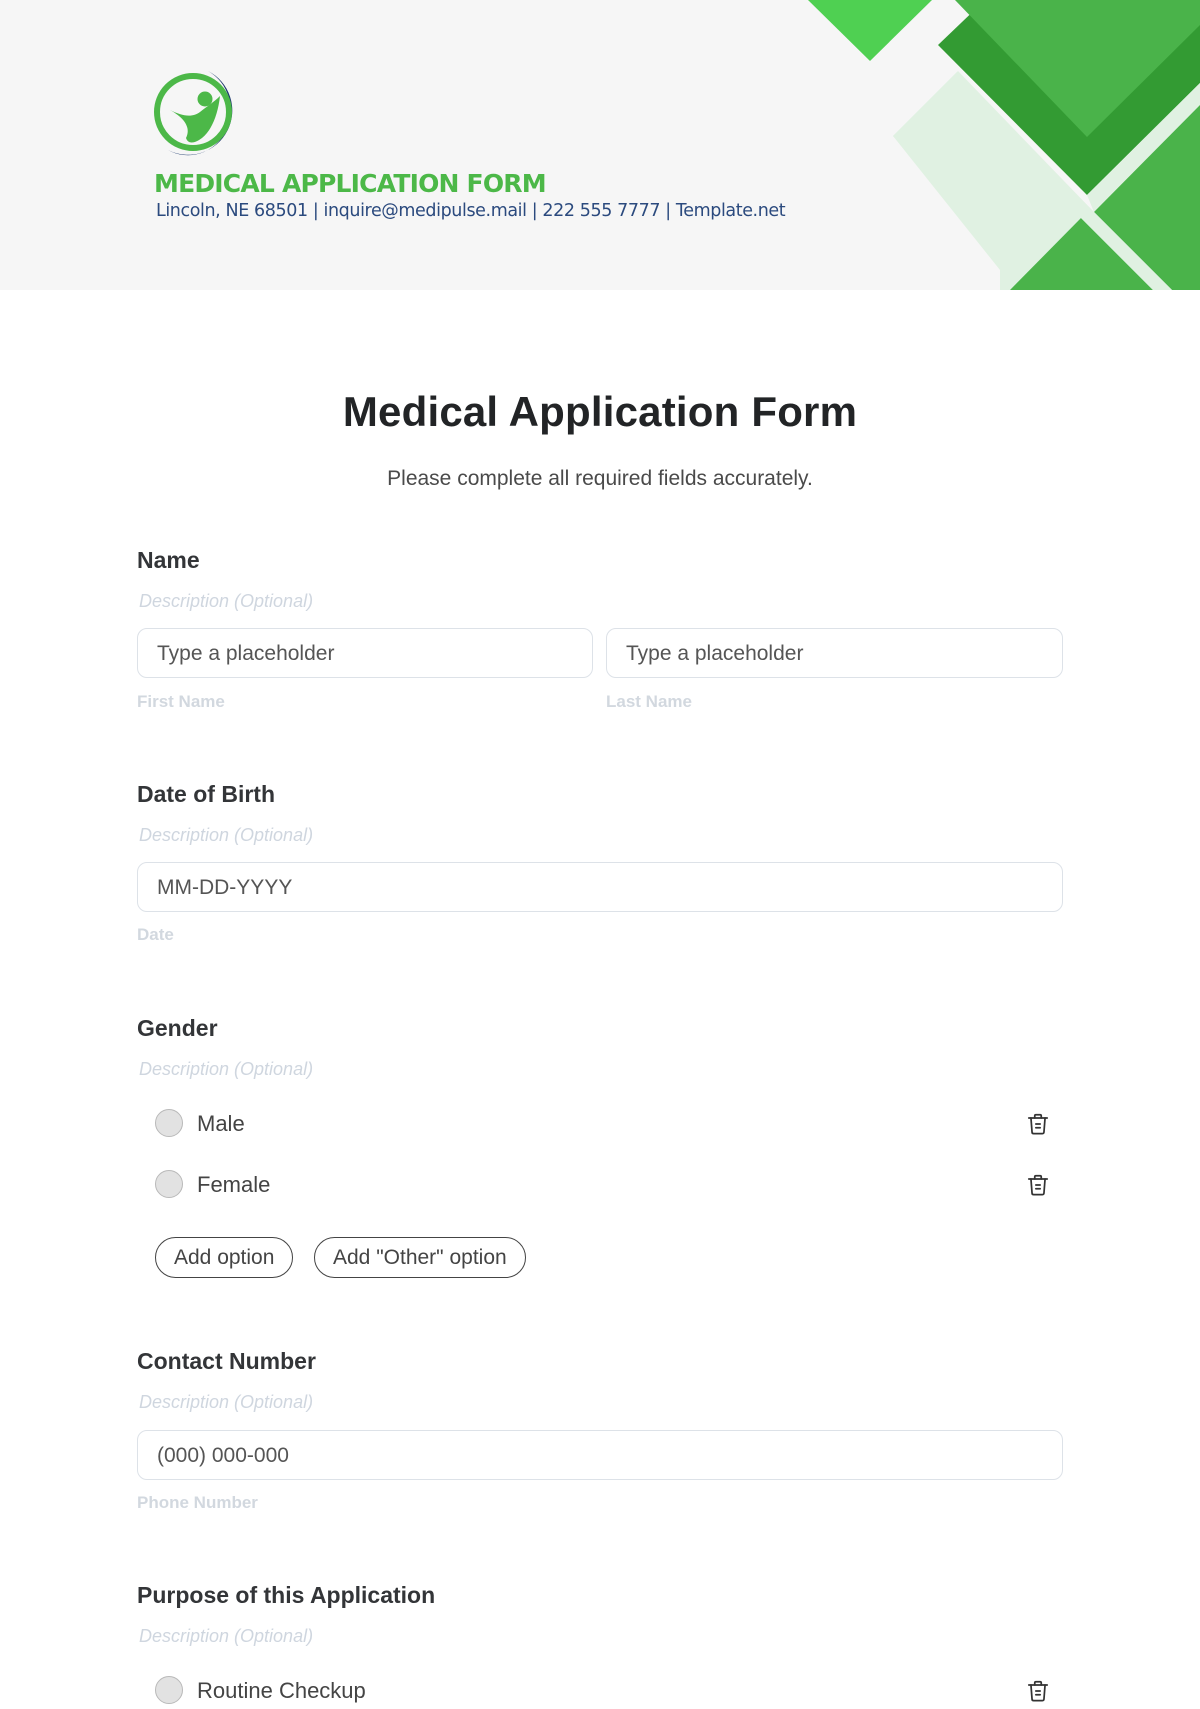 Image resolution: width=1200 pixels, height=1709 pixels. I want to click on add-other-option-button: Add "Other" option, so click(420, 1257).